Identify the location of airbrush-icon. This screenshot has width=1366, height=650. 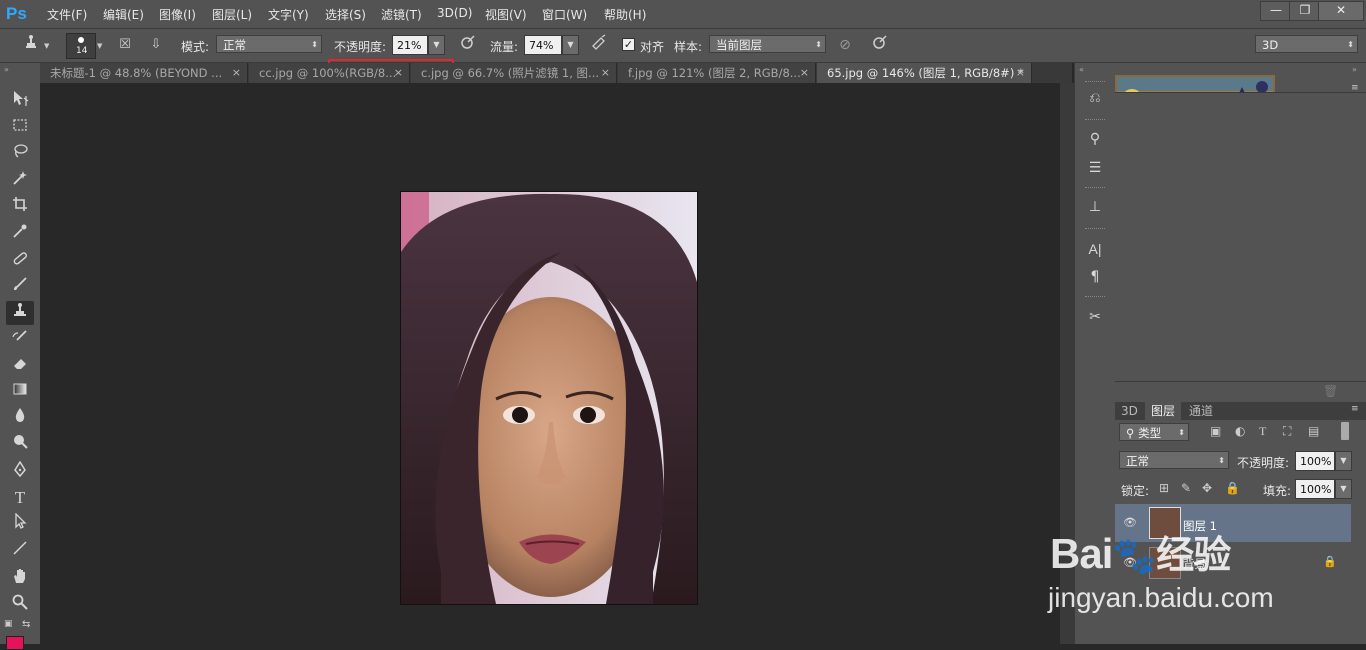
(599, 45).